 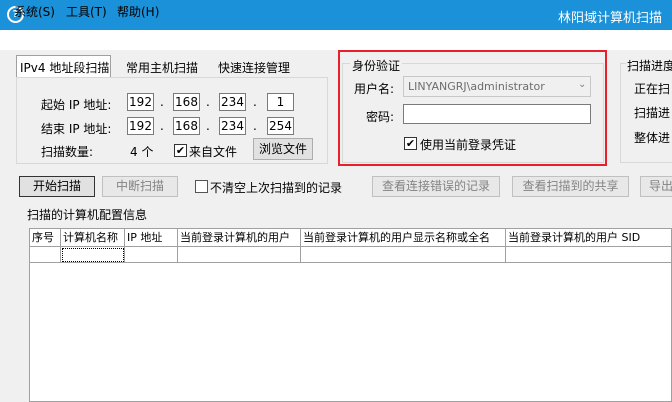 I want to click on keep-records-checkbox, so click(x=201, y=186).